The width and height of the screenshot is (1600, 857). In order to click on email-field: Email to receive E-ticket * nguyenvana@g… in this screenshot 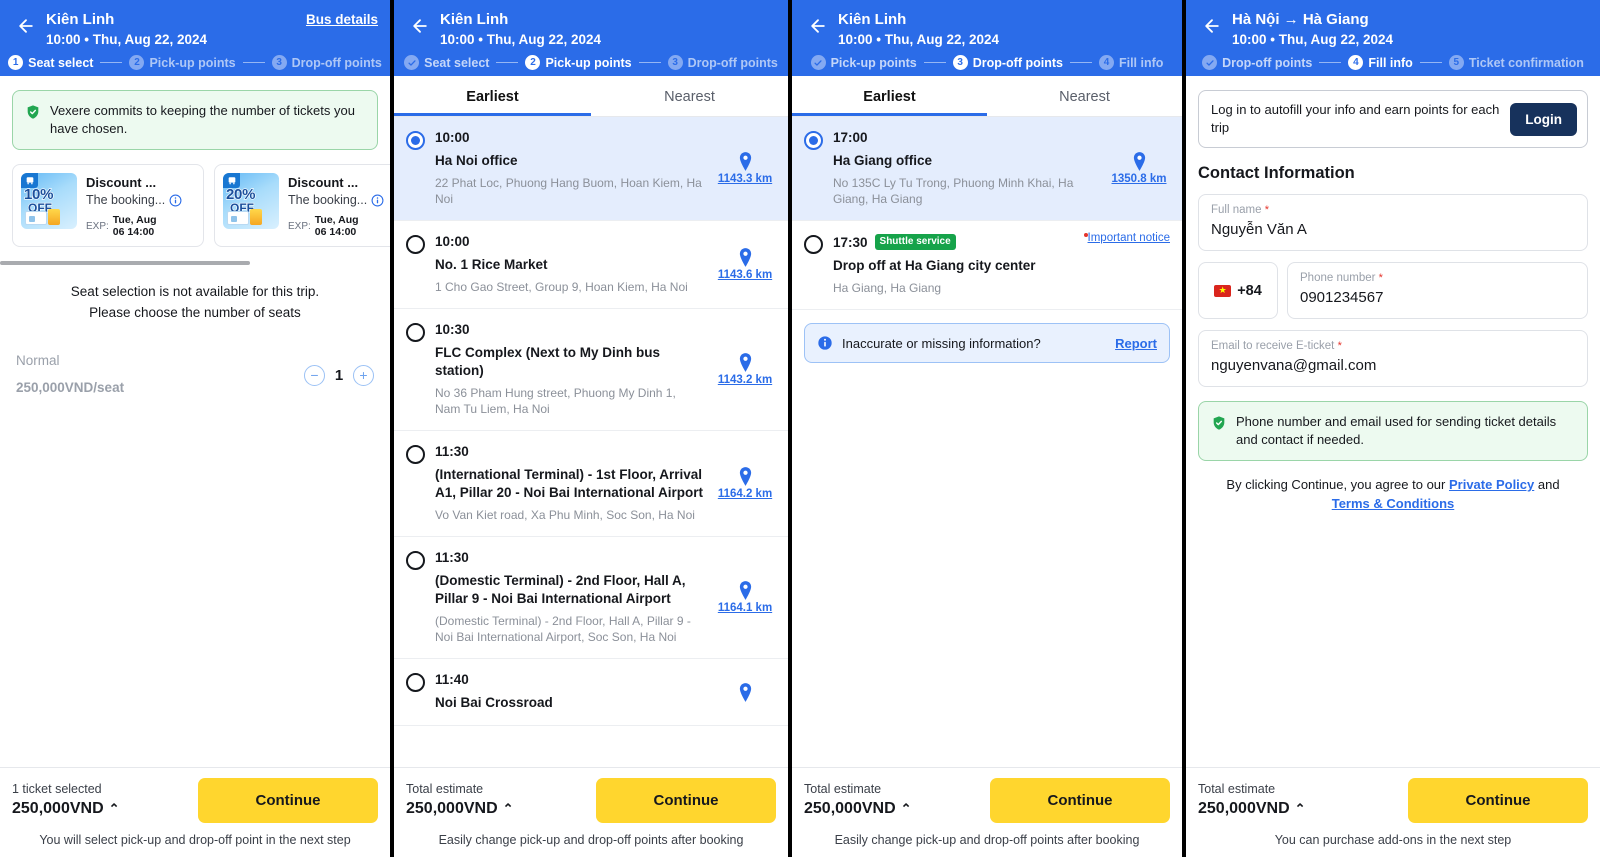, I will do `click(1393, 358)`.